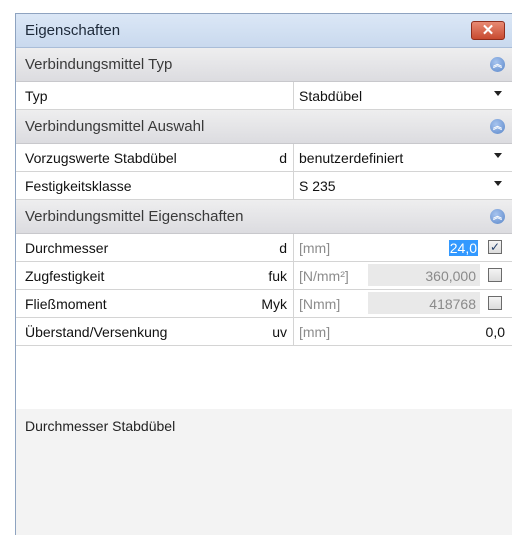  Describe the element at coordinates (67, 248) in the screenshot. I see `row-label: Durchmesser` at that location.